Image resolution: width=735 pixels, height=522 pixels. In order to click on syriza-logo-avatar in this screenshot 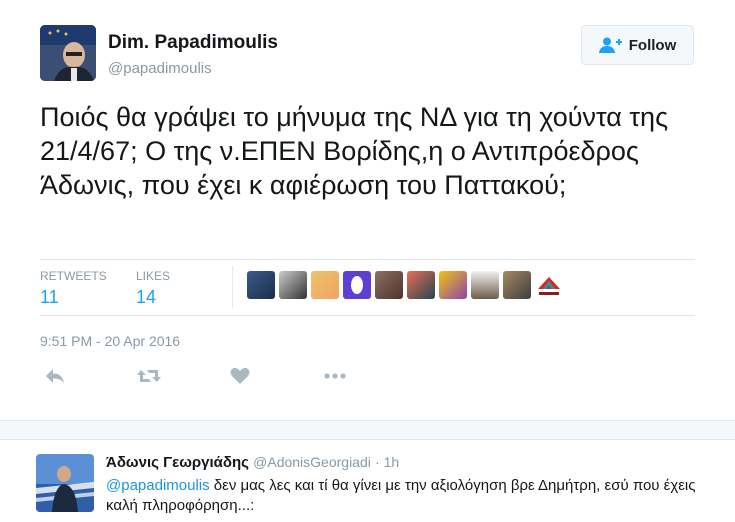, I will do `click(549, 285)`.